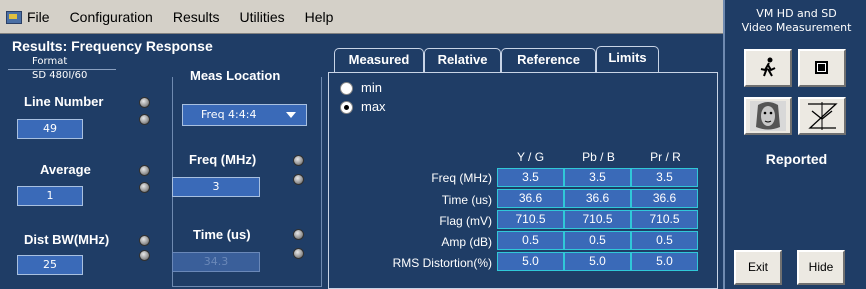 Image resolution: width=866 pixels, height=289 pixels. Describe the element at coordinates (664, 219) in the screenshot. I see `cell-flag-pr: 710.5` at that location.